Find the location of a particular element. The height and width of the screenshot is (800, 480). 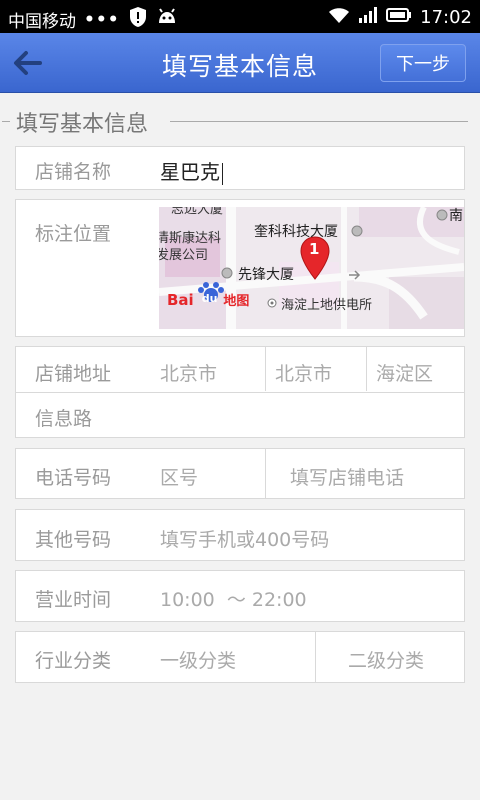

hours-picker: 10:00 ～ 22:00 is located at coordinates (233, 598).